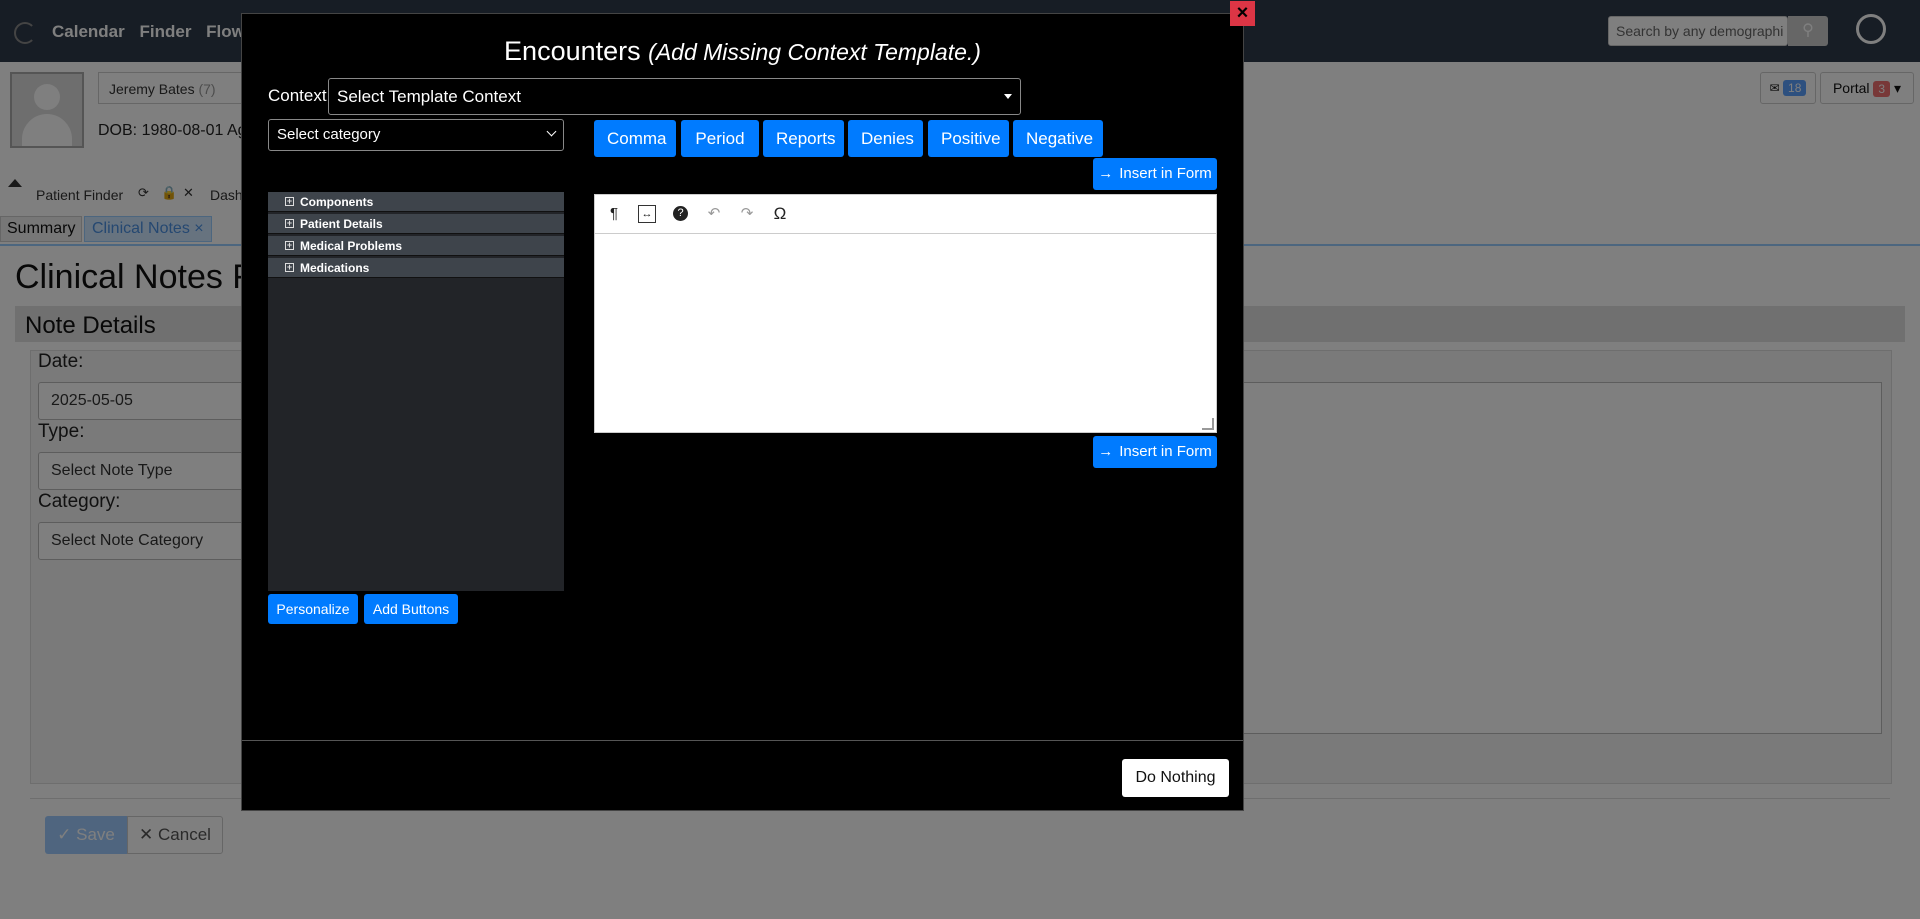  Describe the element at coordinates (416, 202) in the screenshot. I see `tree-item-components: + Components` at that location.